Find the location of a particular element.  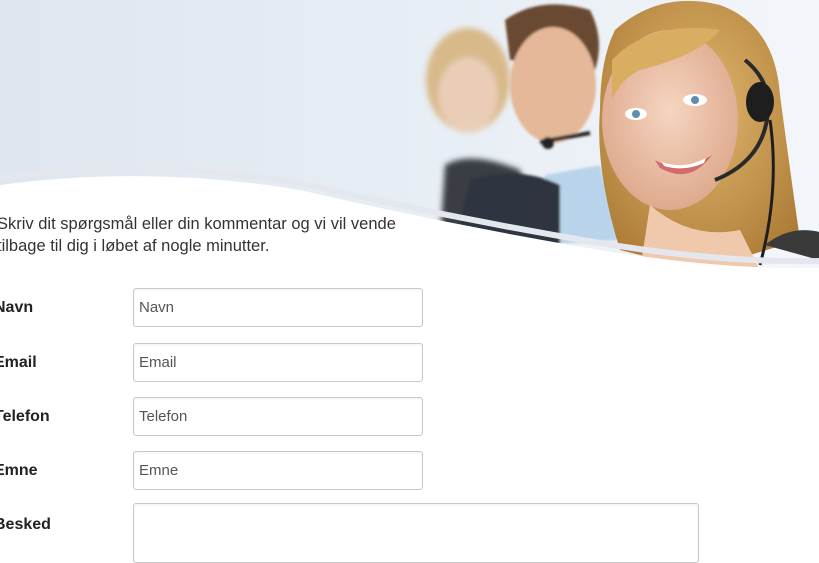

emne-label: Emne is located at coordinates (19, 470).